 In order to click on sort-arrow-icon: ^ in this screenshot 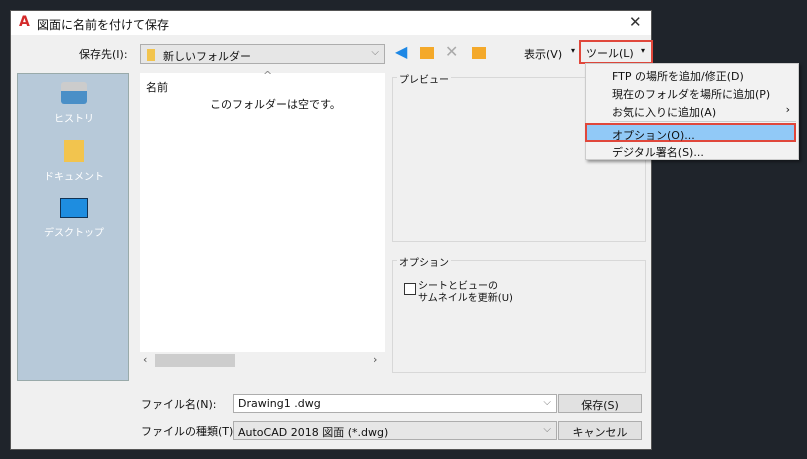, I will do `click(268, 75)`.